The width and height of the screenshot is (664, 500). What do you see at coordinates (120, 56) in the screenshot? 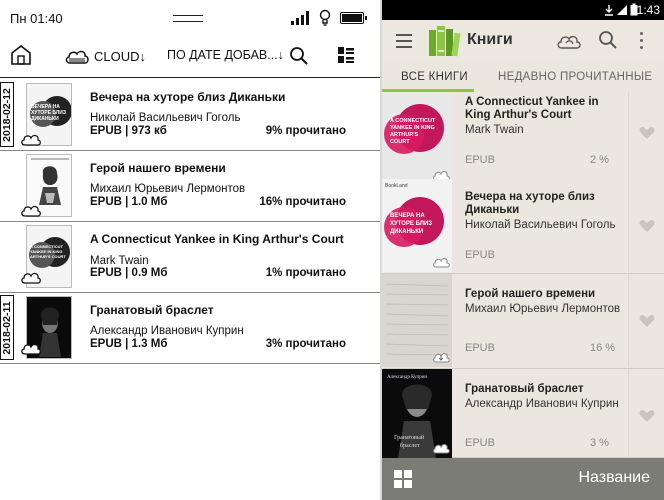
I see `cloud-filter-label: CLOUD↓` at bounding box center [120, 56].